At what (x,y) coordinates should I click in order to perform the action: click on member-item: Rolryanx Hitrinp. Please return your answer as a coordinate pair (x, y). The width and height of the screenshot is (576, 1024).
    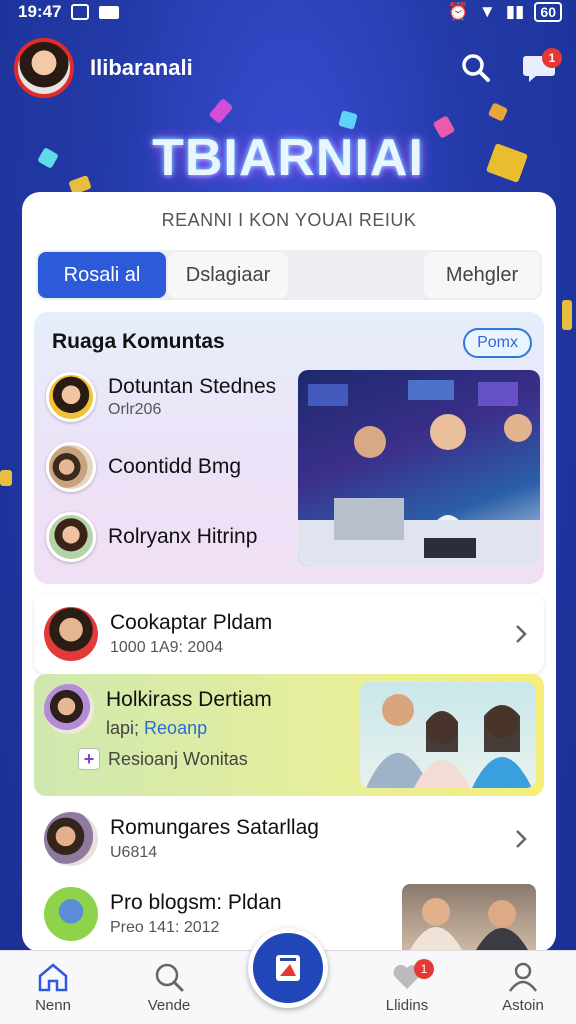
    Looking at the image, I should click on (151, 537).